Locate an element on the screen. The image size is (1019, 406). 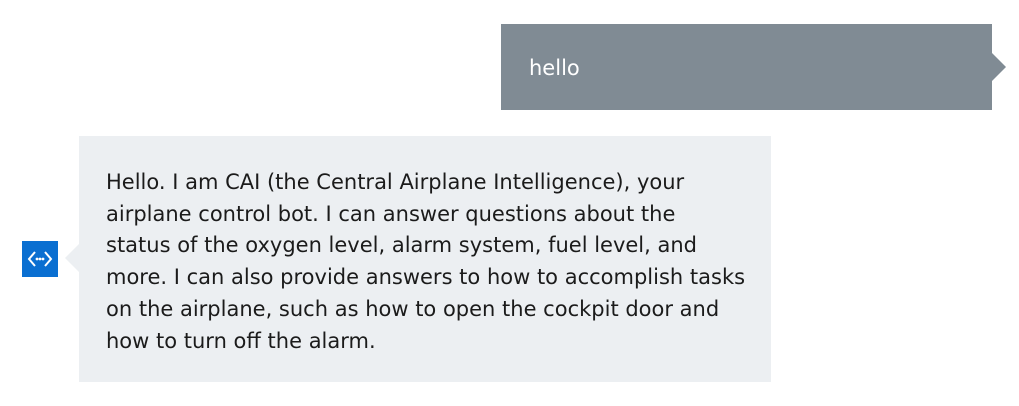
code-brackets-icon is located at coordinates (40, 259).